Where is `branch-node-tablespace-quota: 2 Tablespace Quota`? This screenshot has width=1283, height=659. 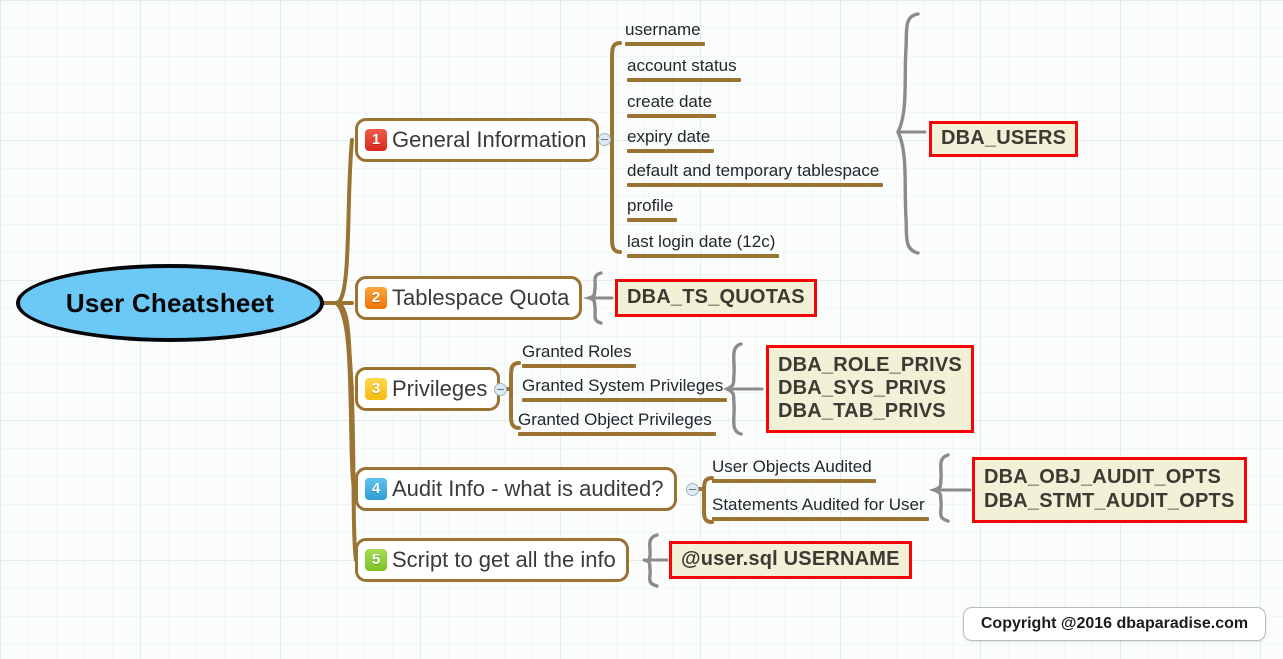
branch-node-tablespace-quota: 2 Tablespace Quota is located at coordinates (469, 298).